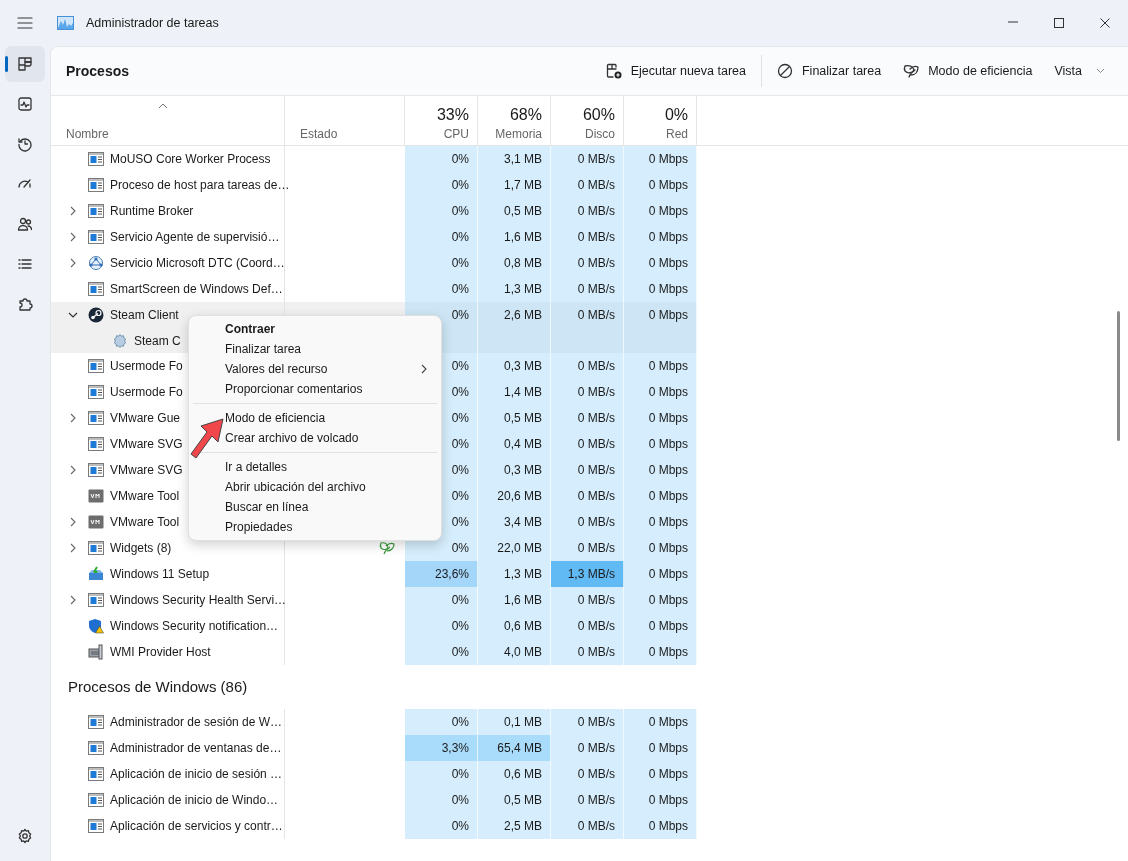 This screenshot has height=861, width=1128. Describe the element at coordinates (514, 470) in the screenshot. I see `metric-cell: 0,3 MB` at that location.